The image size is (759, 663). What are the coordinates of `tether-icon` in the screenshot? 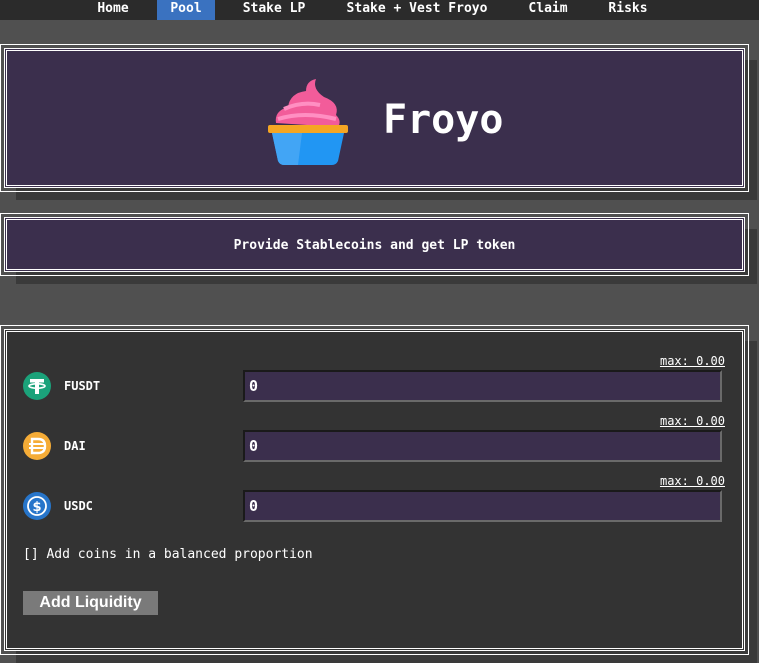 It's located at (37, 386).